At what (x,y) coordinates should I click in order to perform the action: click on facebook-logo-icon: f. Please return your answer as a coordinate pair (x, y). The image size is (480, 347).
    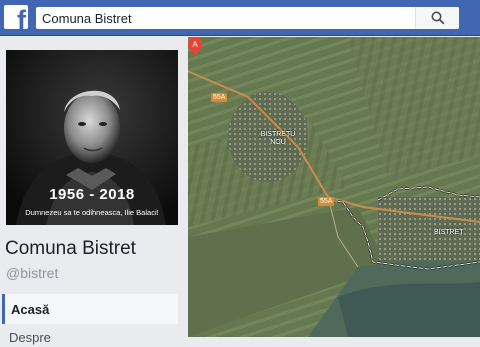
    Looking at the image, I should click on (16, 17).